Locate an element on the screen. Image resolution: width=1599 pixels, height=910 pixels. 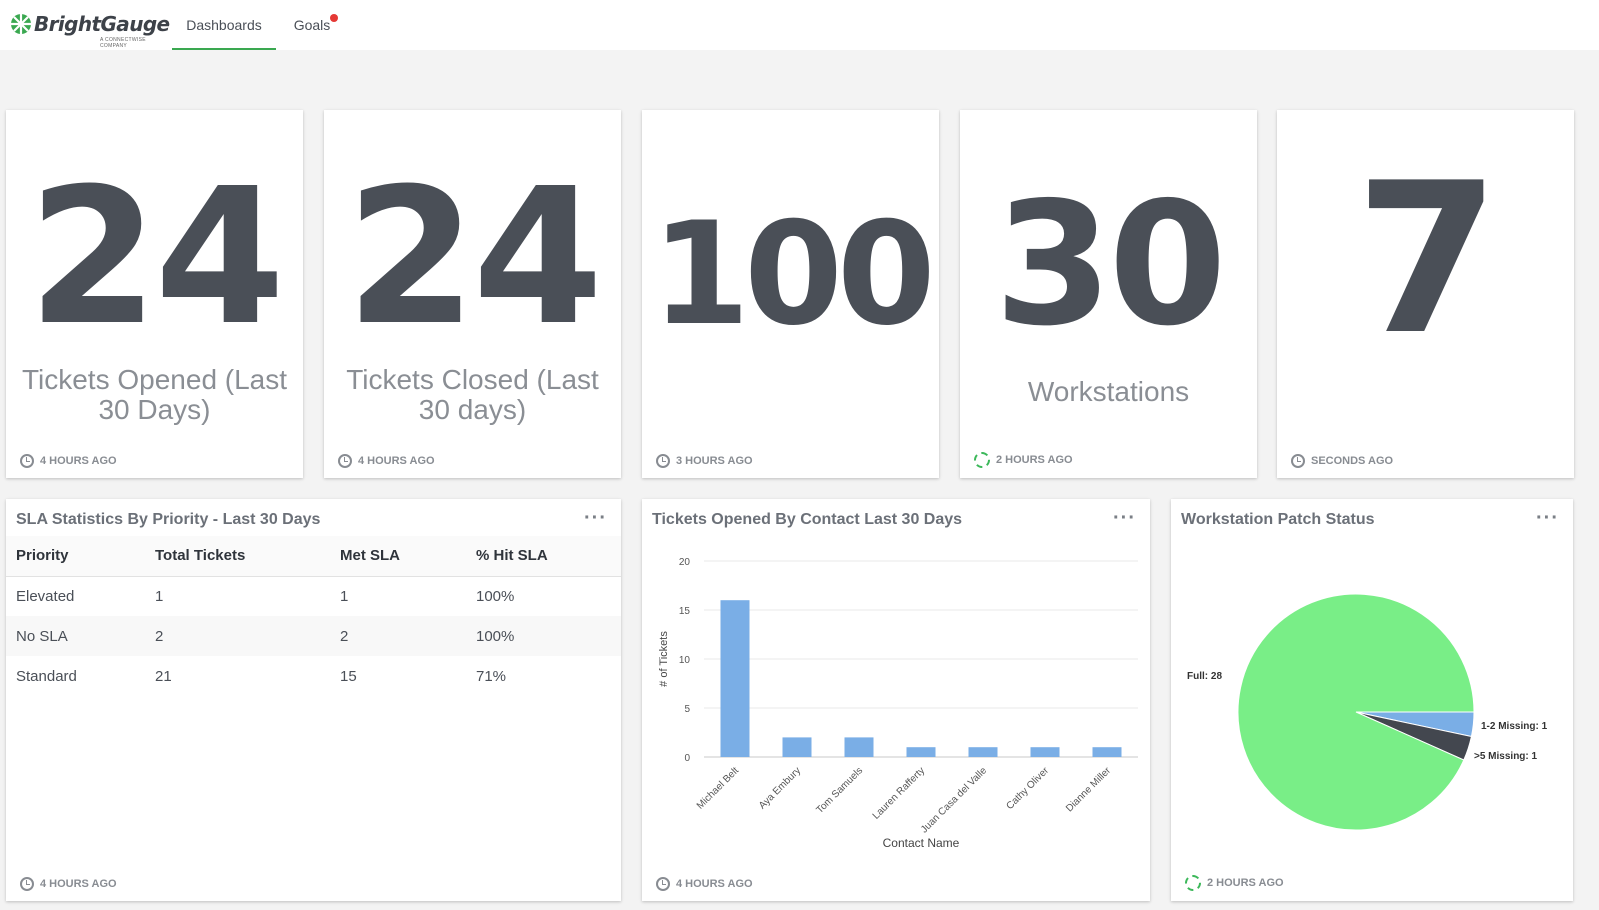
cell-met: 1 is located at coordinates (344, 596).